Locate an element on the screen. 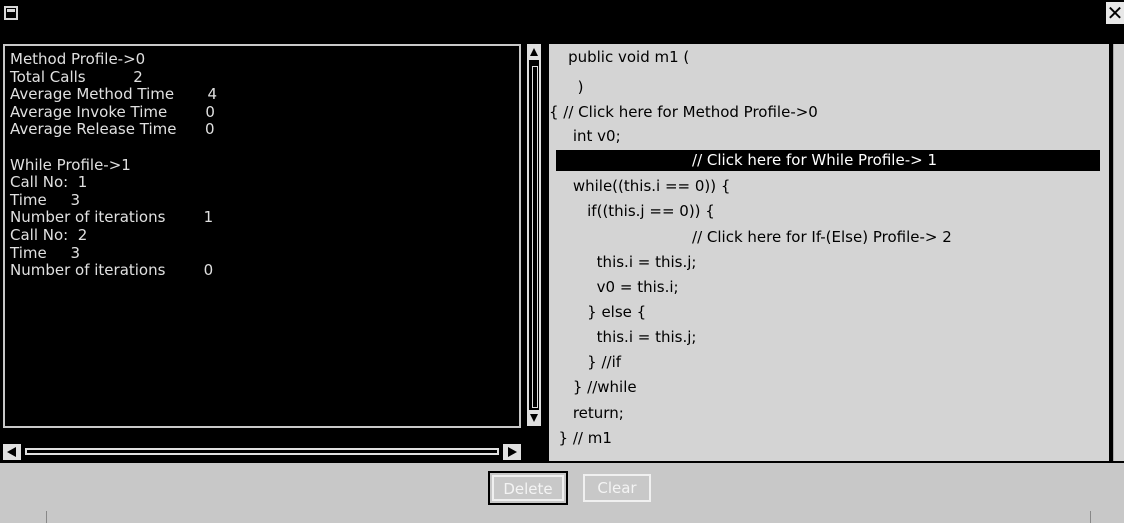  code-line: return; is located at coordinates (586, 413).